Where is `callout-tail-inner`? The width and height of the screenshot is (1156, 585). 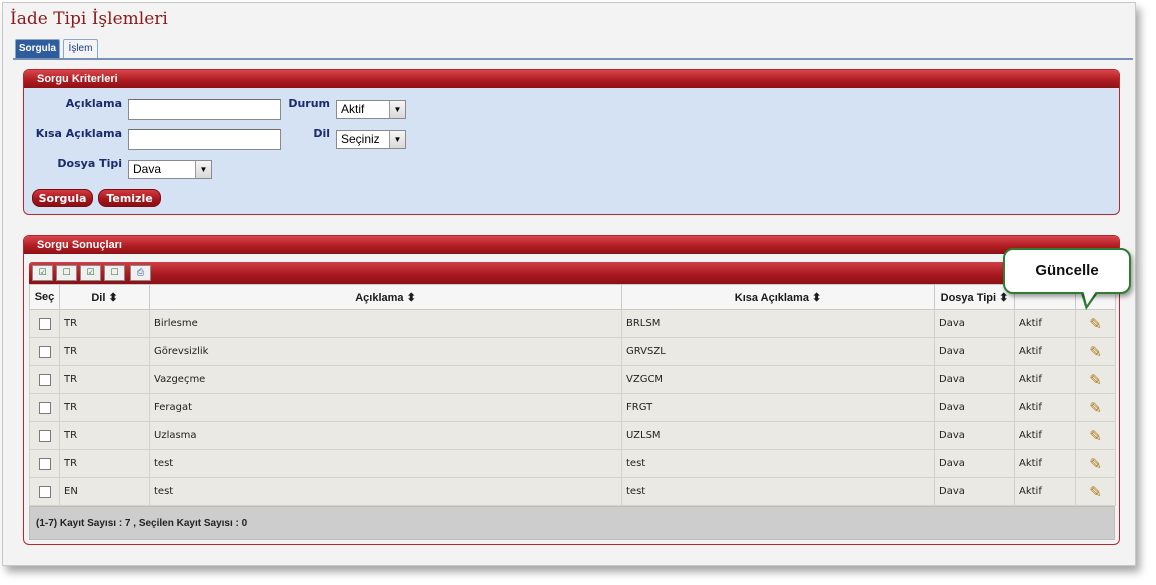 callout-tail-inner is located at coordinates (1090, 297).